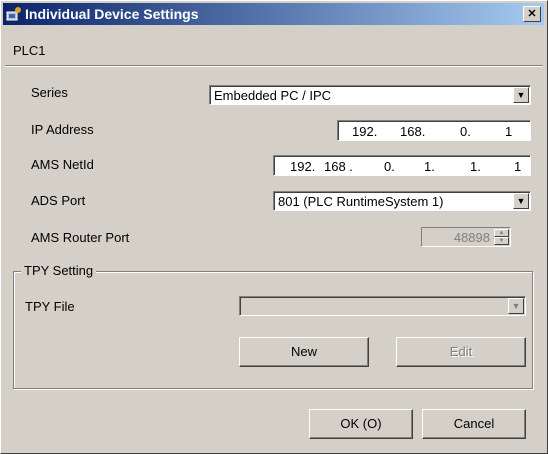  Describe the element at coordinates (402, 165) in the screenshot. I see `ams-netid-input: 192. 168 . 0. 1. 1. 1` at that location.